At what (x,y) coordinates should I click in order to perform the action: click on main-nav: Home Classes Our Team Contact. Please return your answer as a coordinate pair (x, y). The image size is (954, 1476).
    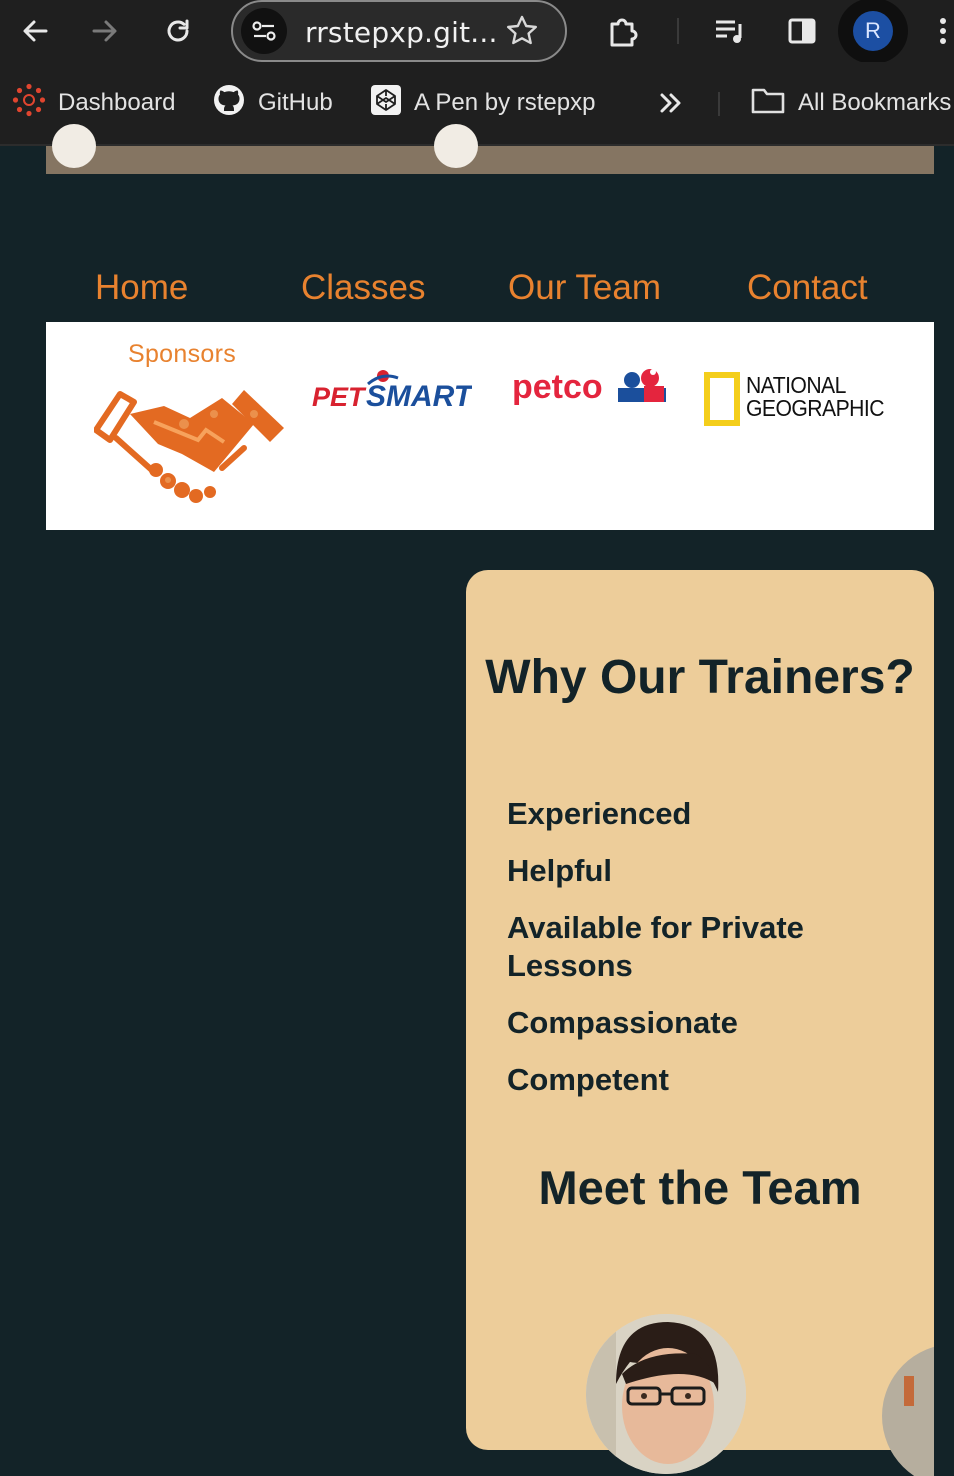
    Looking at the image, I should click on (477, 293).